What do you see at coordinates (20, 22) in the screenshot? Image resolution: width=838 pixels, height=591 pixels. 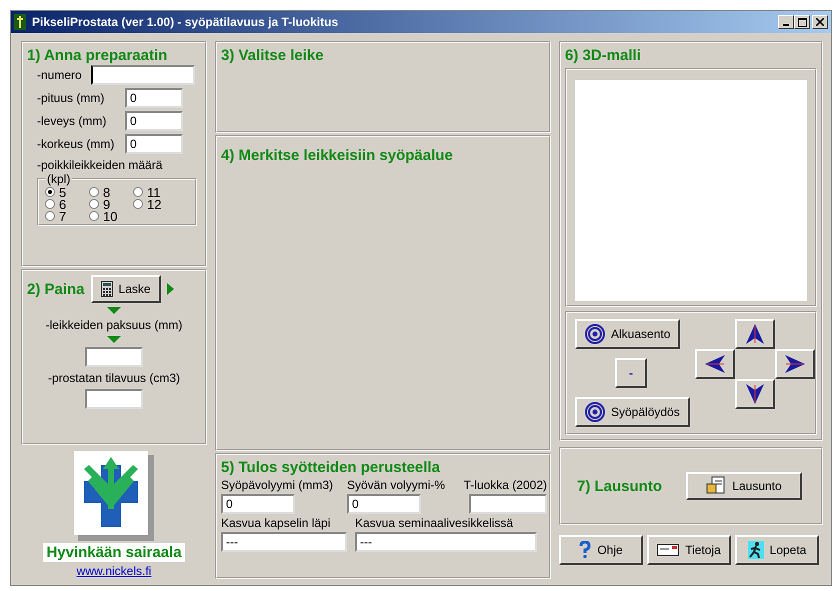 I see `app-icon` at bounding box center [20, 22].